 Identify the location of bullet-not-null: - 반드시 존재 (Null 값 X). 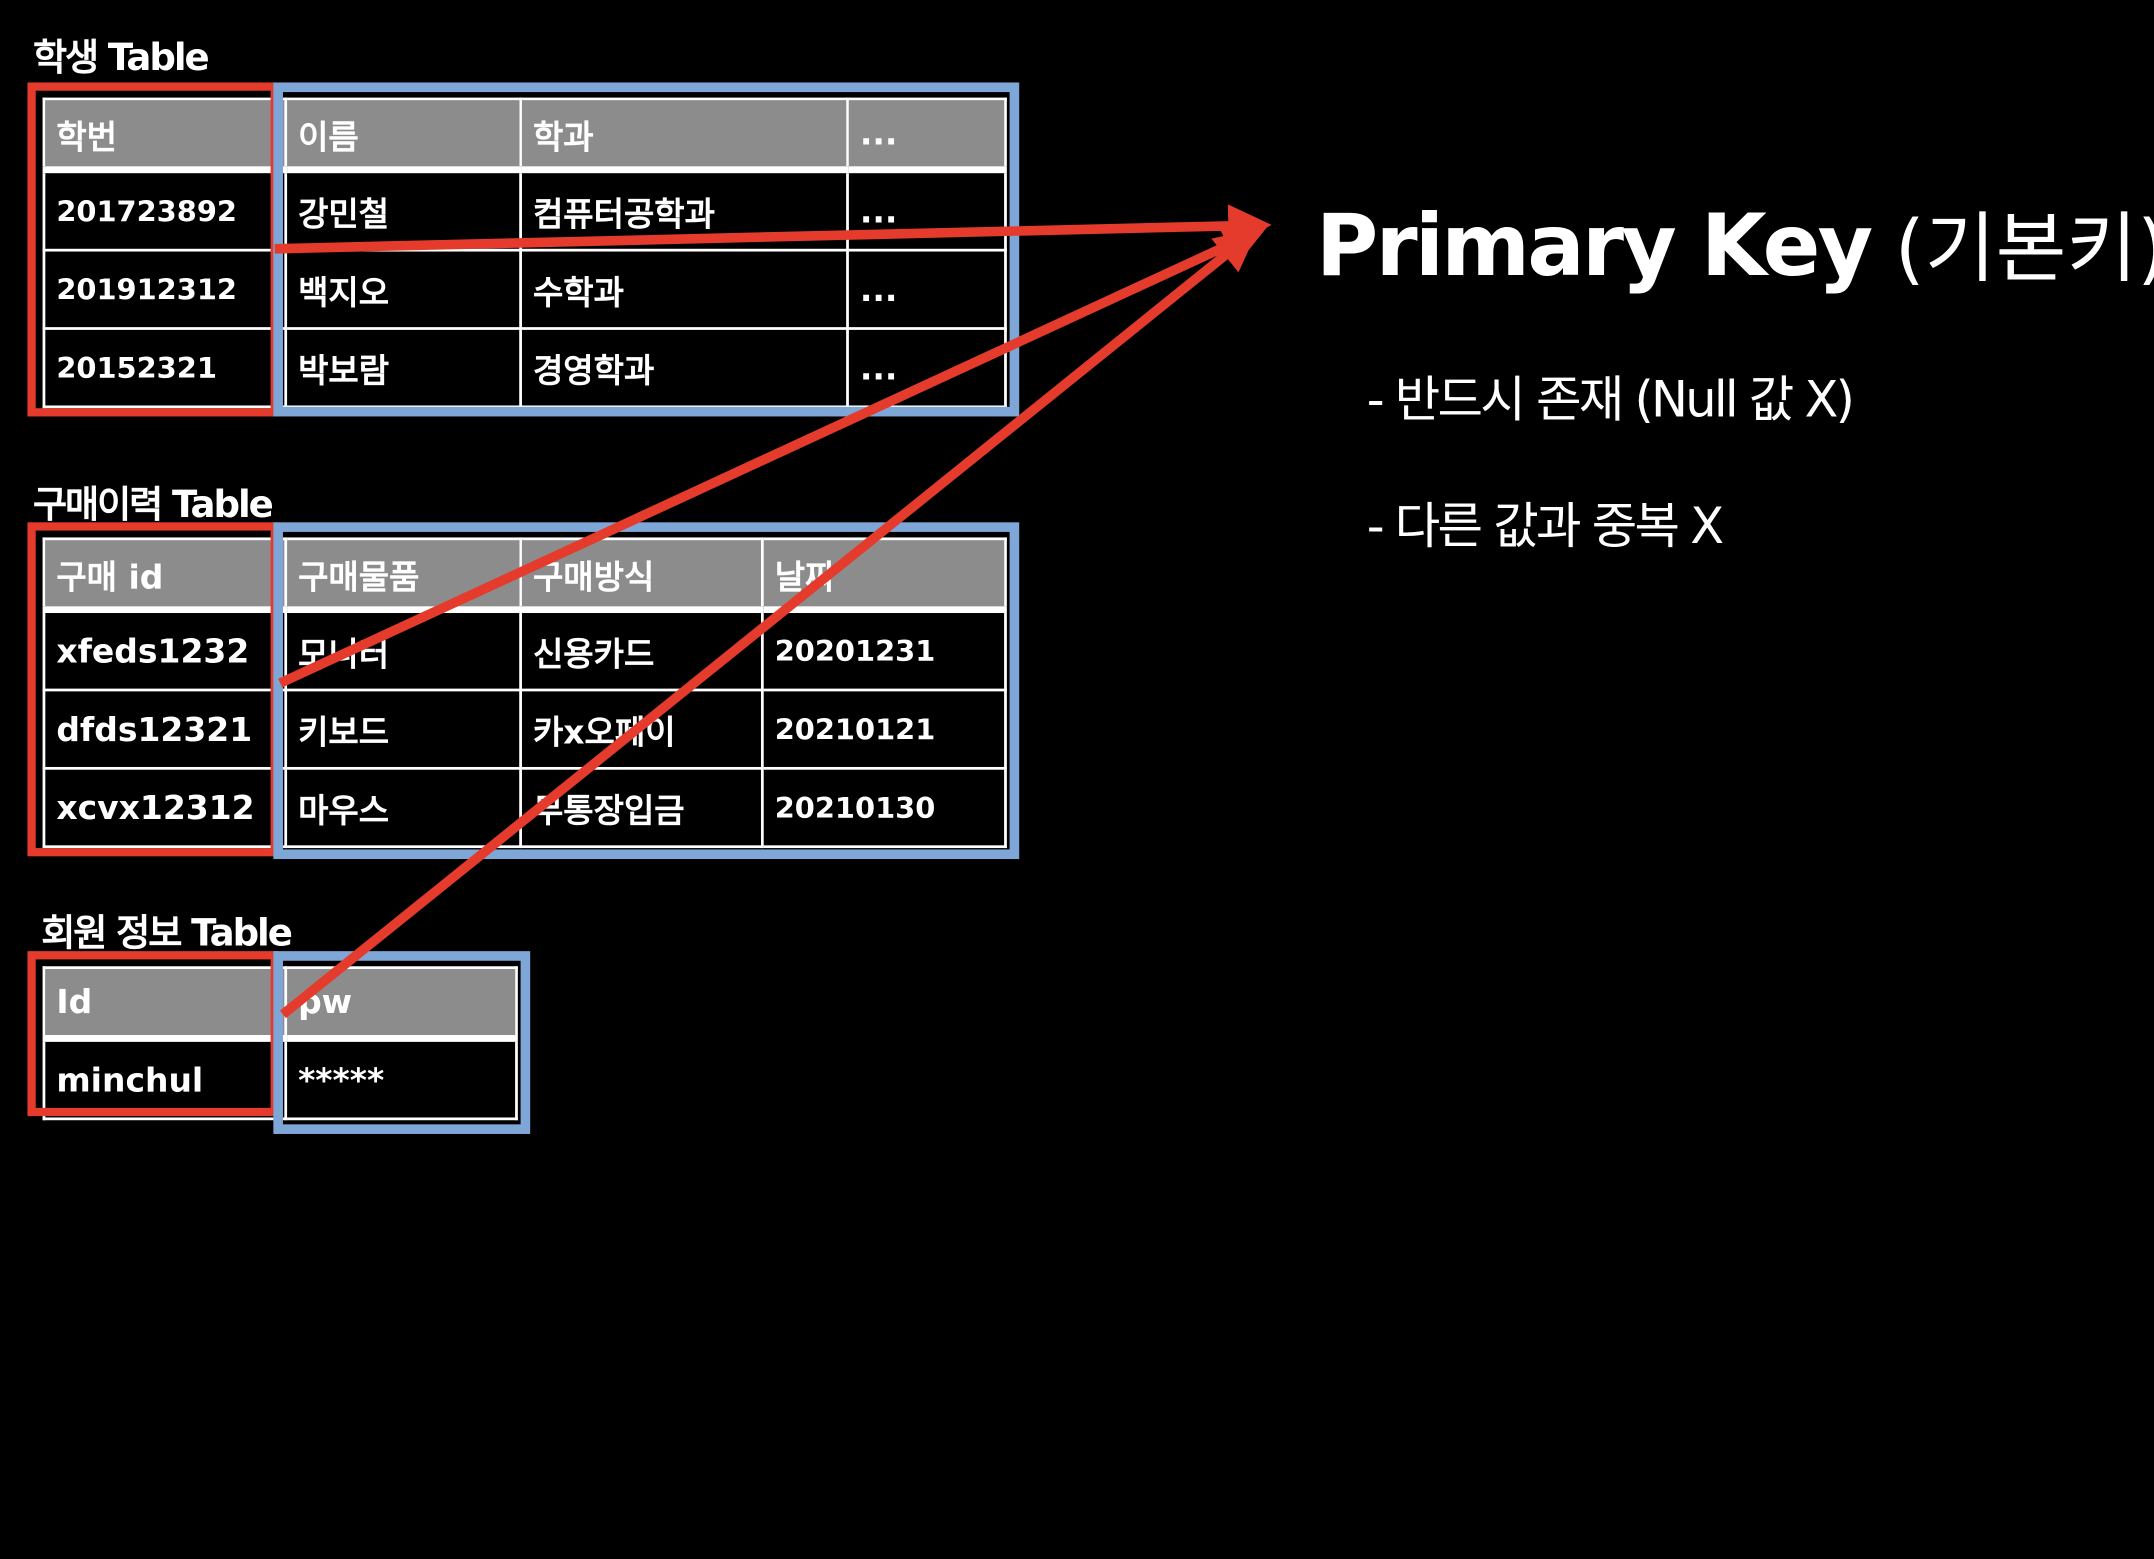
(1610, 400).